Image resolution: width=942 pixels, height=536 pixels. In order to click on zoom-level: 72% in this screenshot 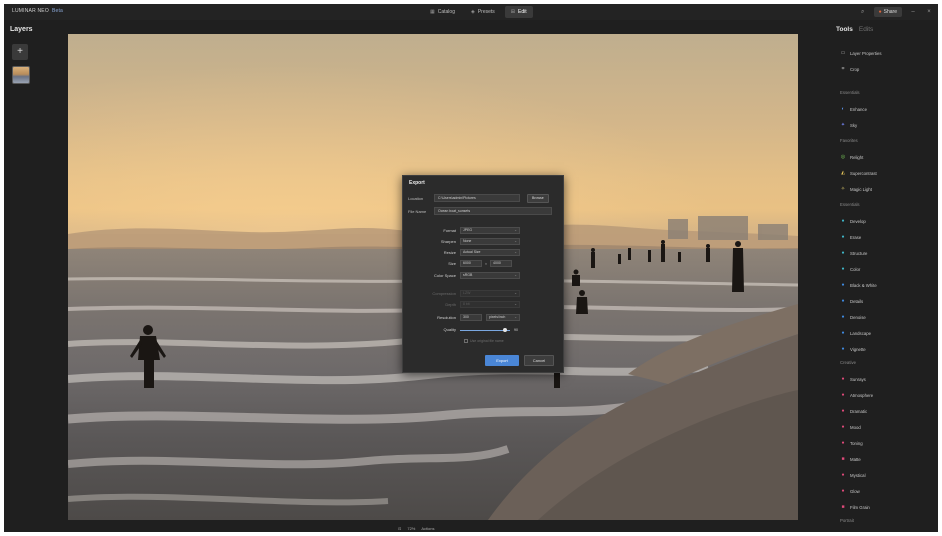, I will do `click(411, 528)`.